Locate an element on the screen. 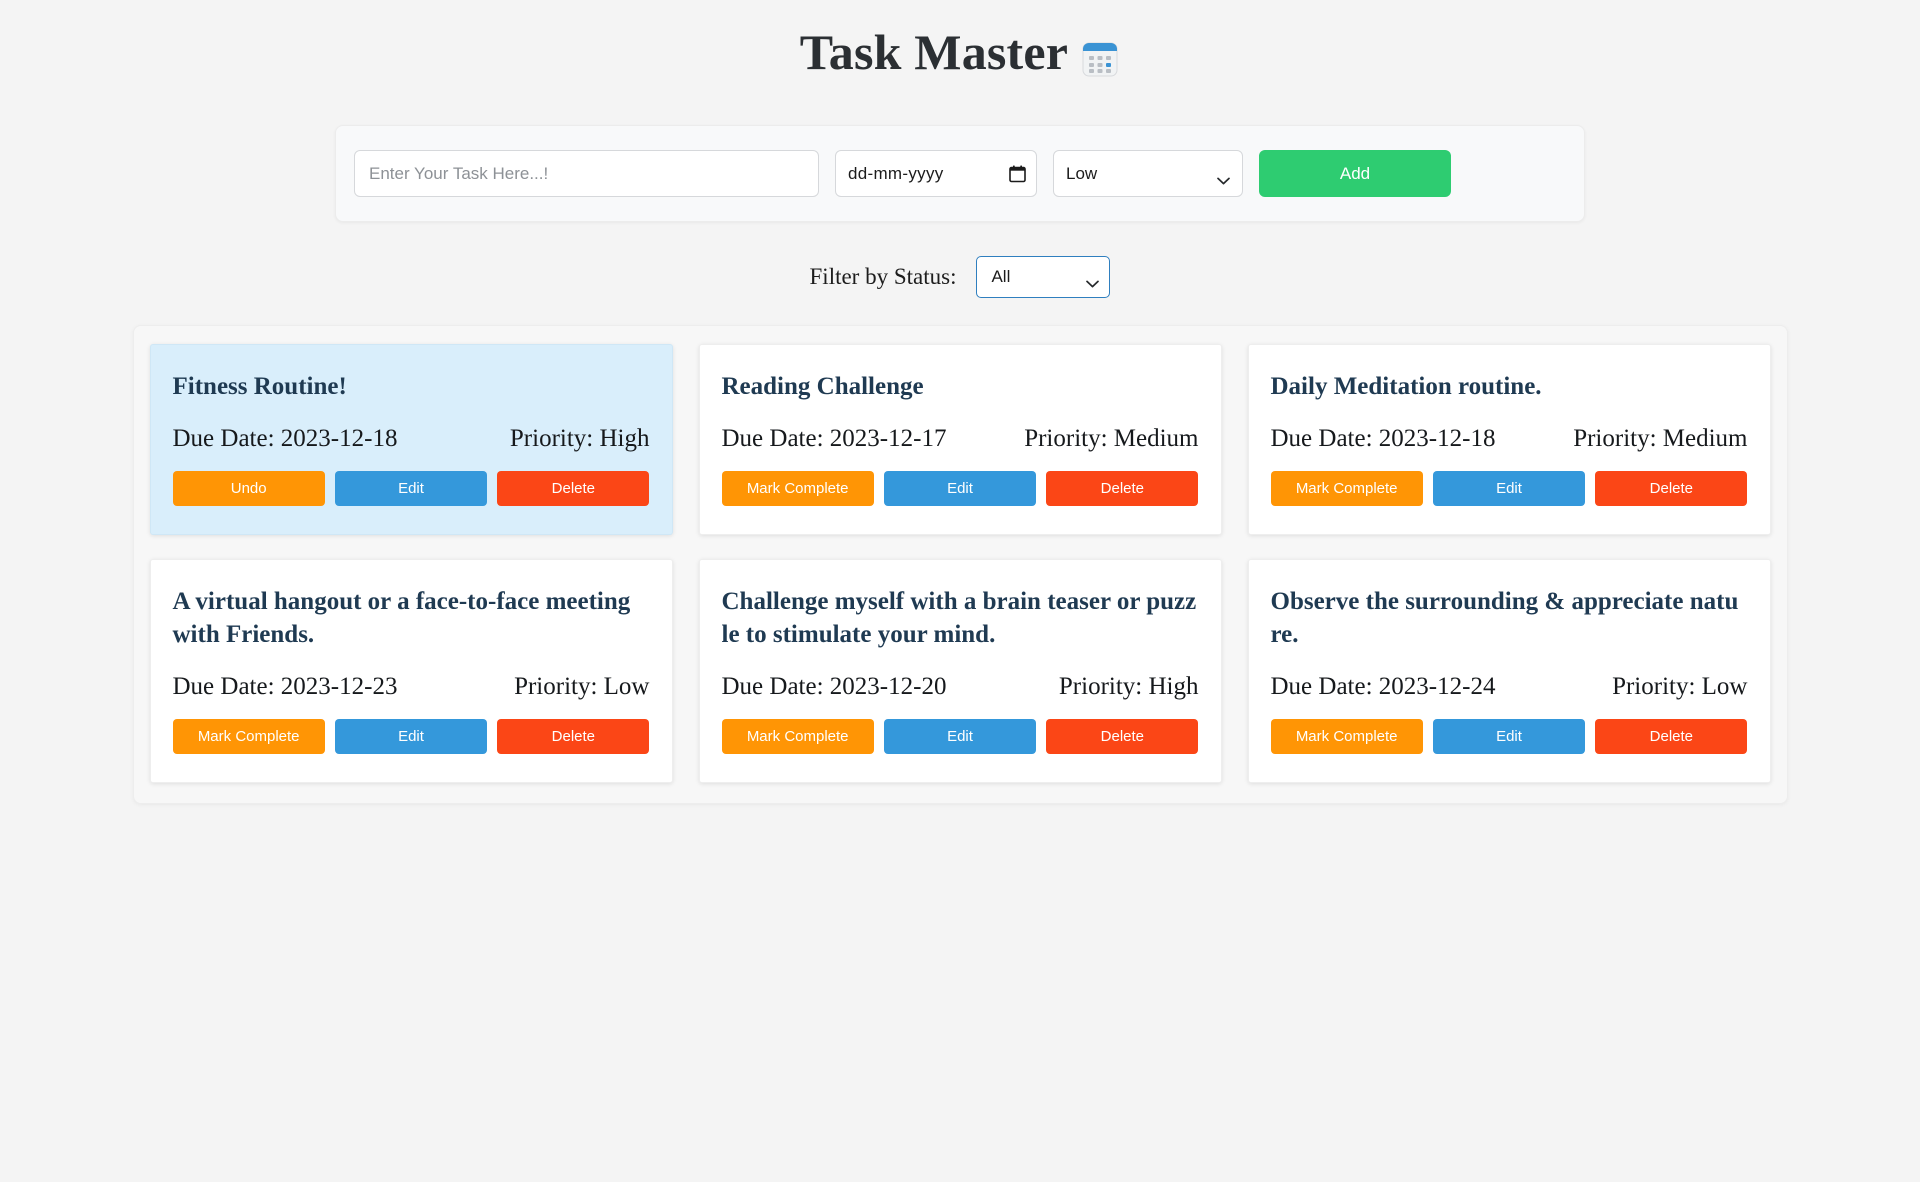 Image resolution: width=1920 pixels, height=1182 pixels. priority-select-value: Low is located at coordinates (1082, 173).